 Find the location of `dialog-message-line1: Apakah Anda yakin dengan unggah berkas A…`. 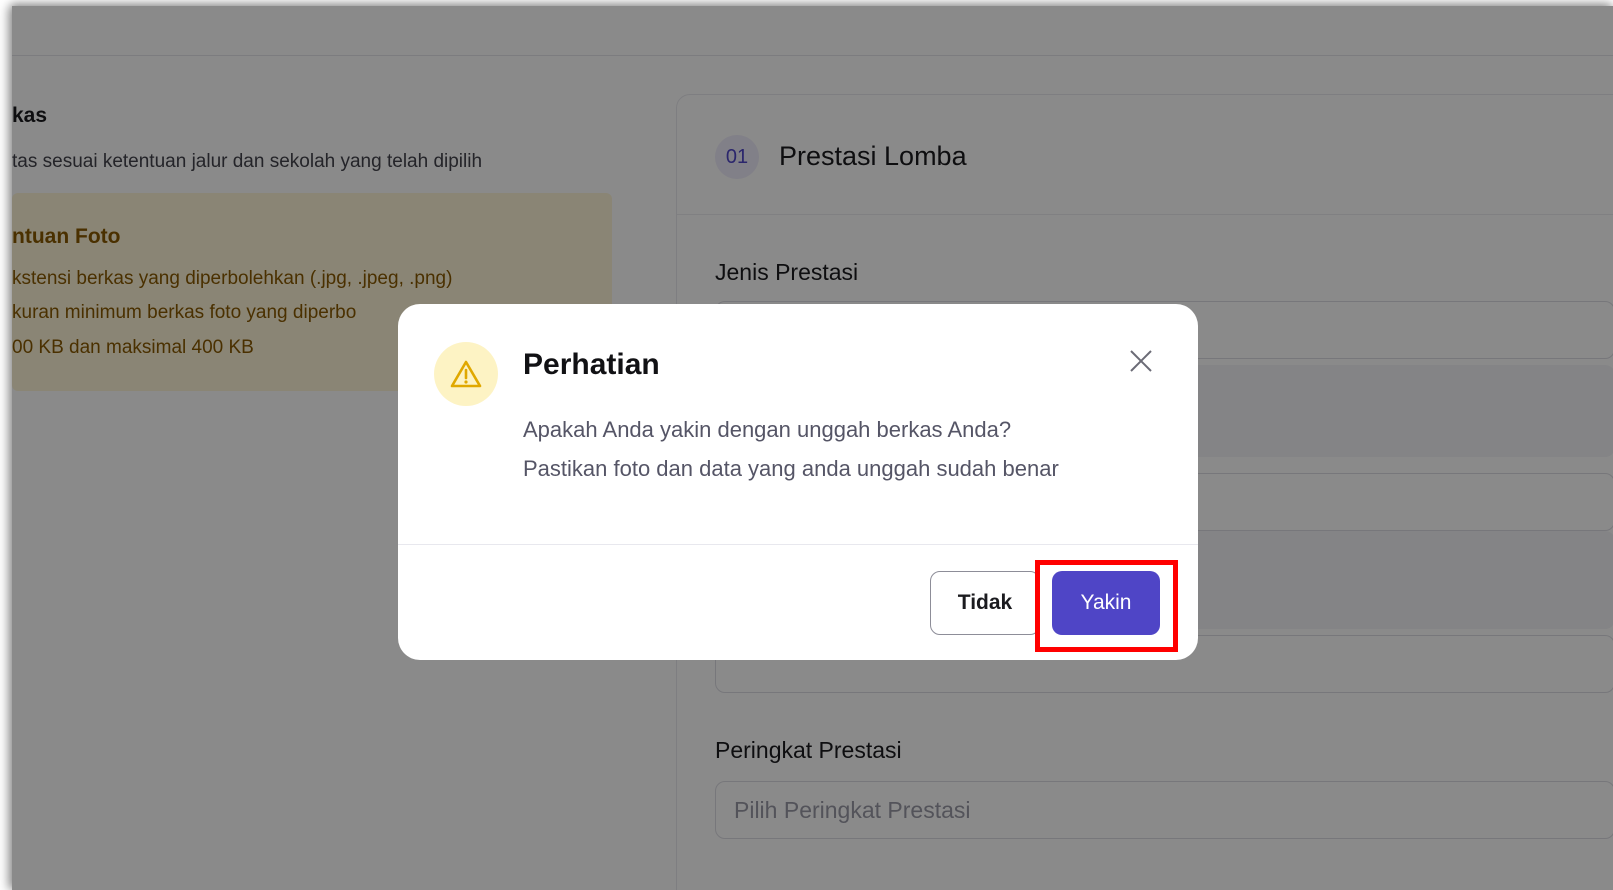

dialog-message-line1: Apakah Anda yakin dengan unggah berkas A… is located at coordinates (767, 429).